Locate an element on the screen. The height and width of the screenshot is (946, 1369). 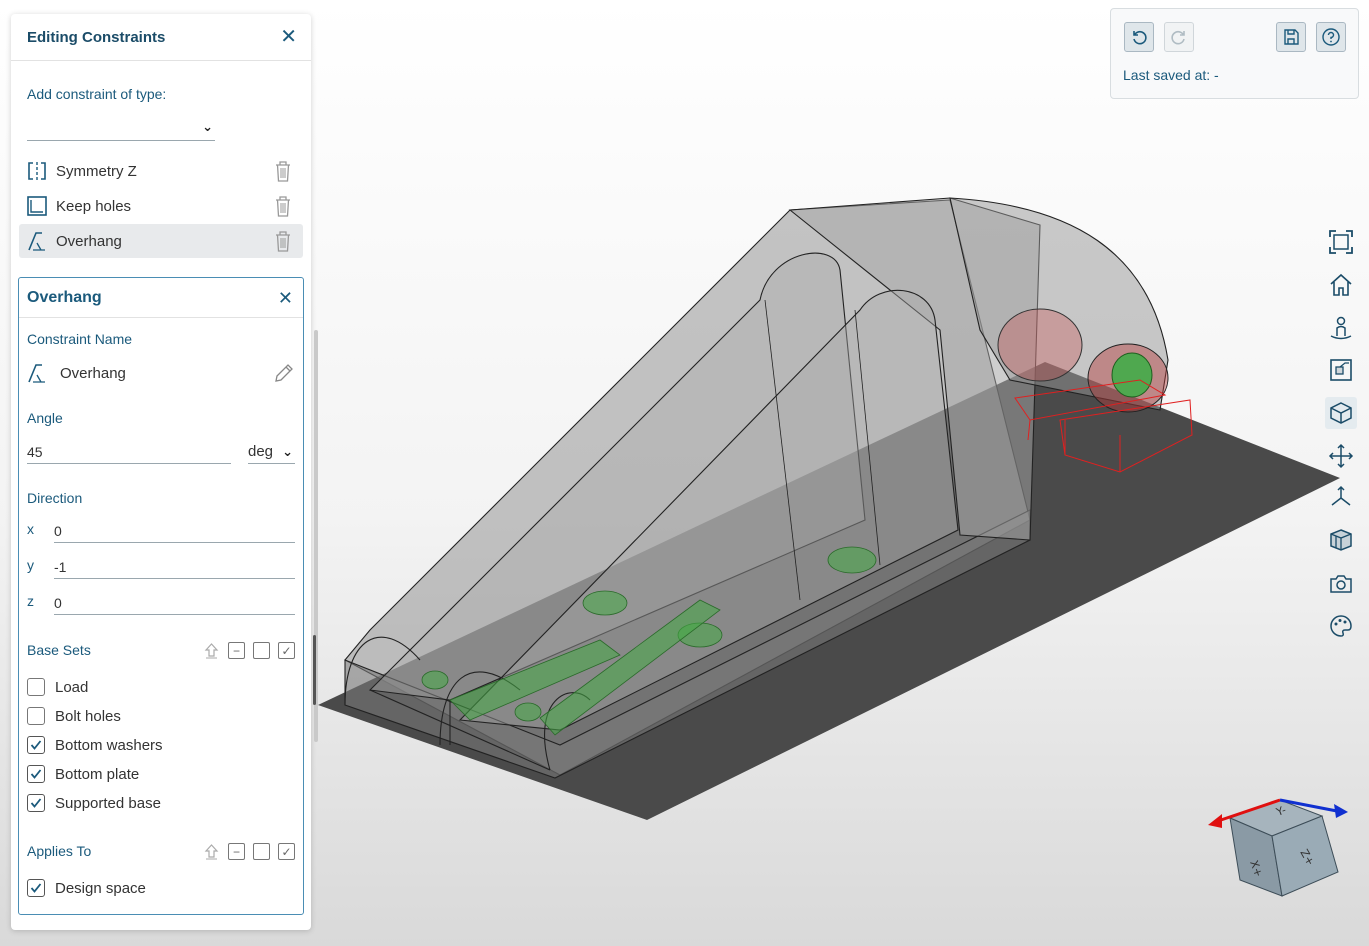
last-saved-text: Last saved at: - is located at coordinates (1171, 75).